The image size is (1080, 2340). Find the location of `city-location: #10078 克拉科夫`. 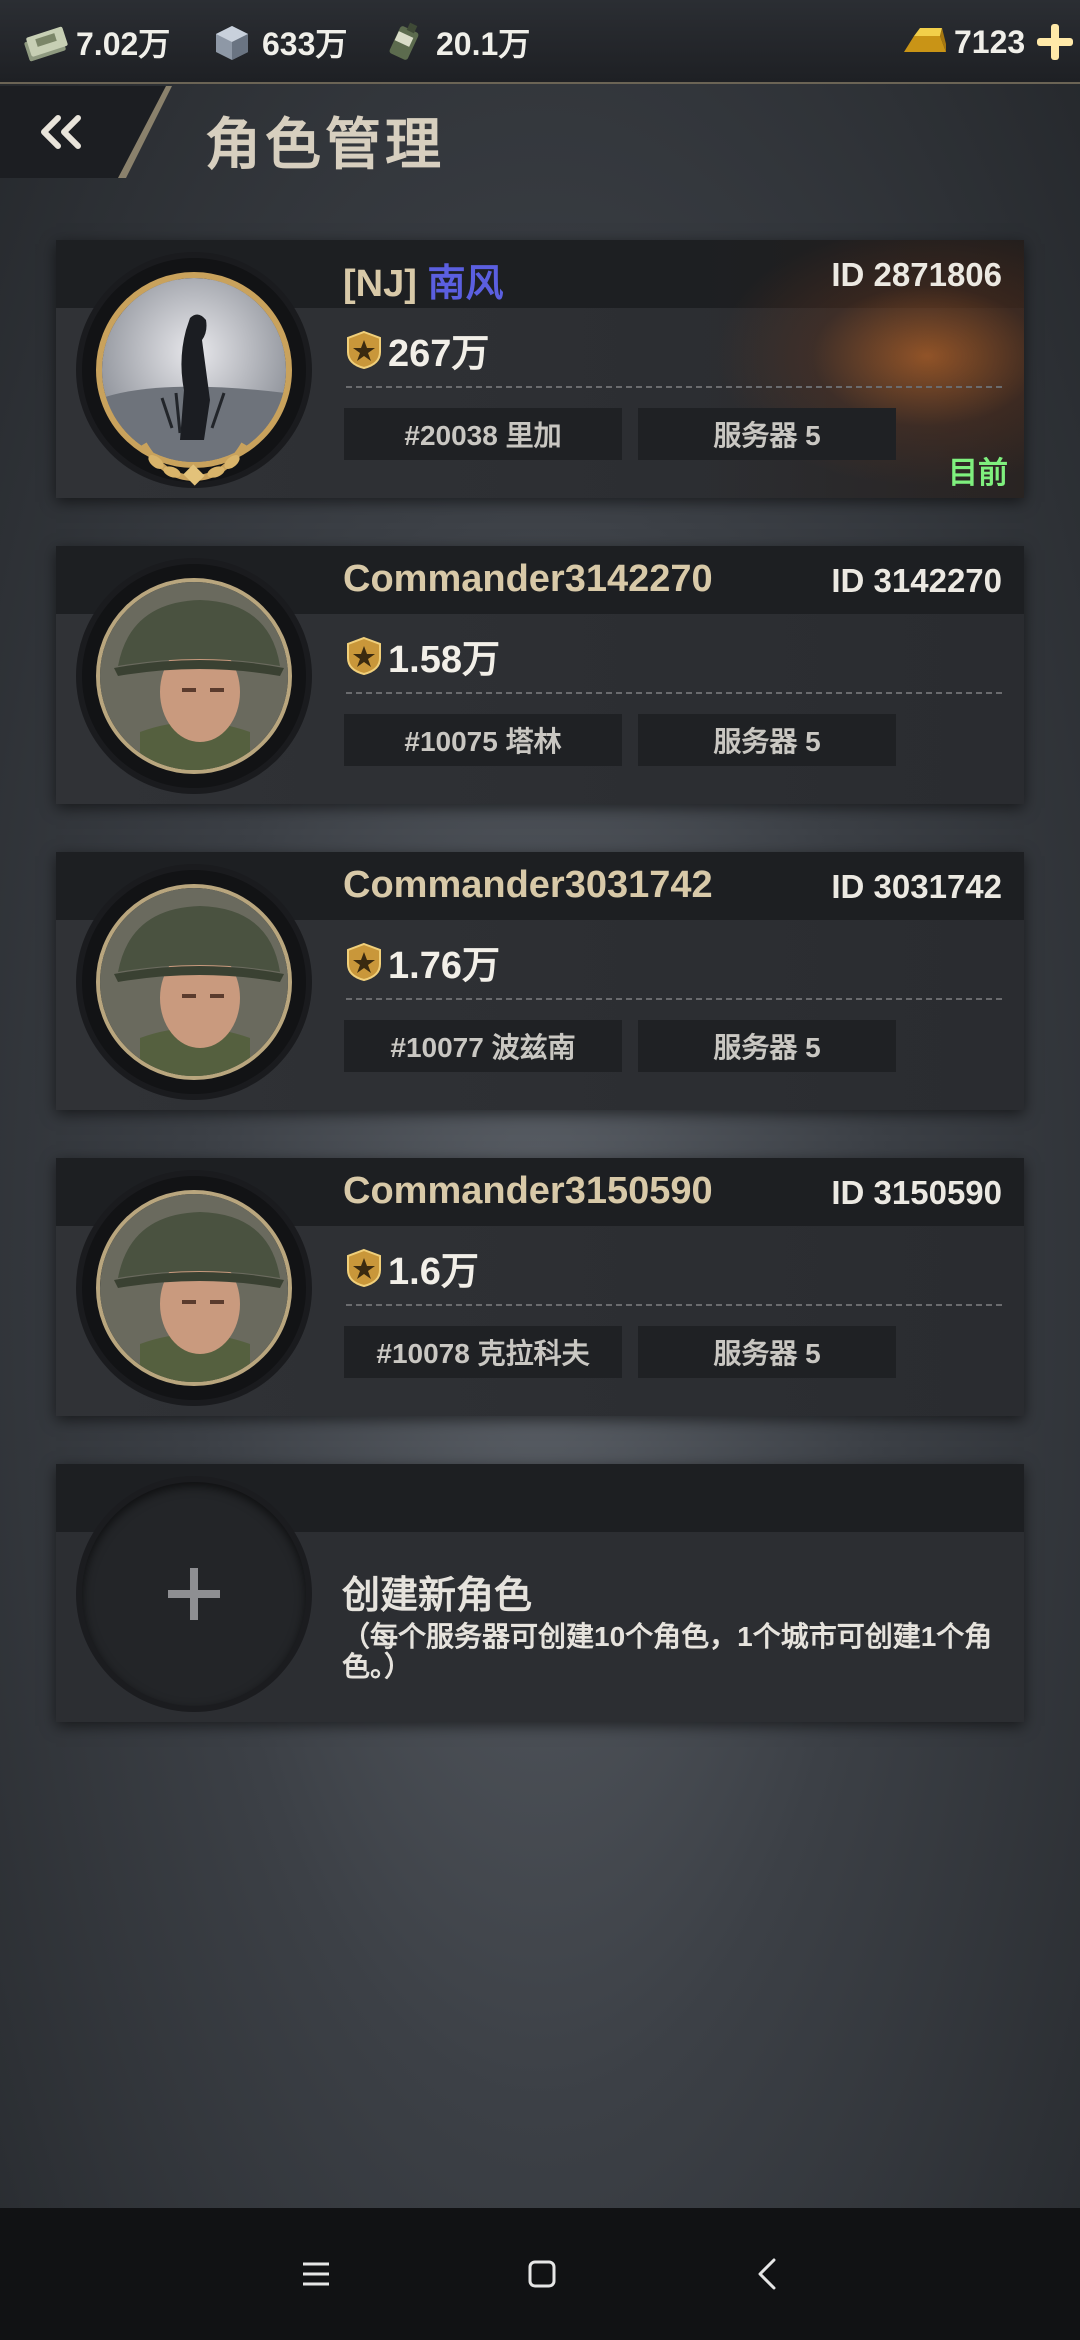

city-location: #10078 克拉科夫 is located at coordinates (483, 1352).